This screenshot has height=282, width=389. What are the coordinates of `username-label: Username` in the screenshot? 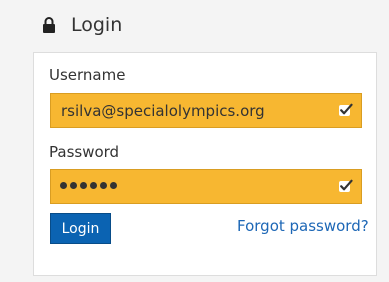 It's located at (87, 75).